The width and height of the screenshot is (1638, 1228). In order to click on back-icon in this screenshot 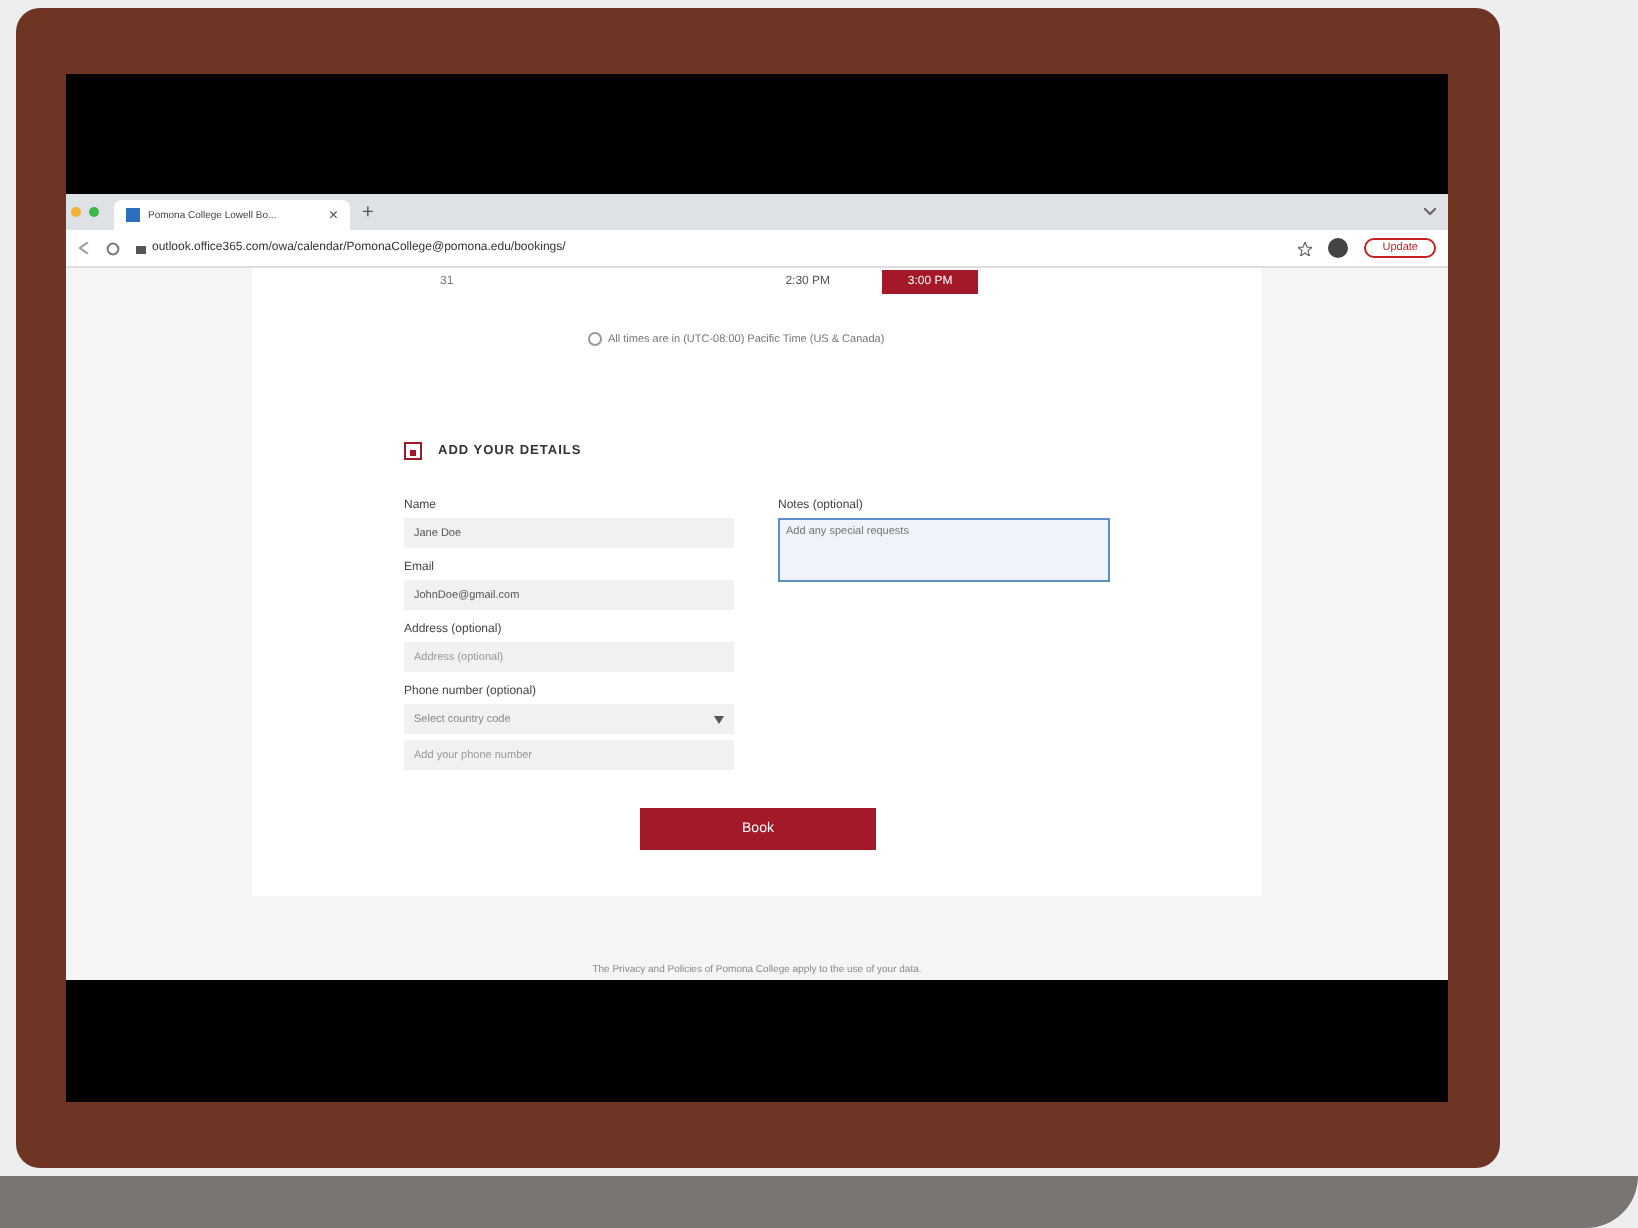, I will do `click(84, 248)`.